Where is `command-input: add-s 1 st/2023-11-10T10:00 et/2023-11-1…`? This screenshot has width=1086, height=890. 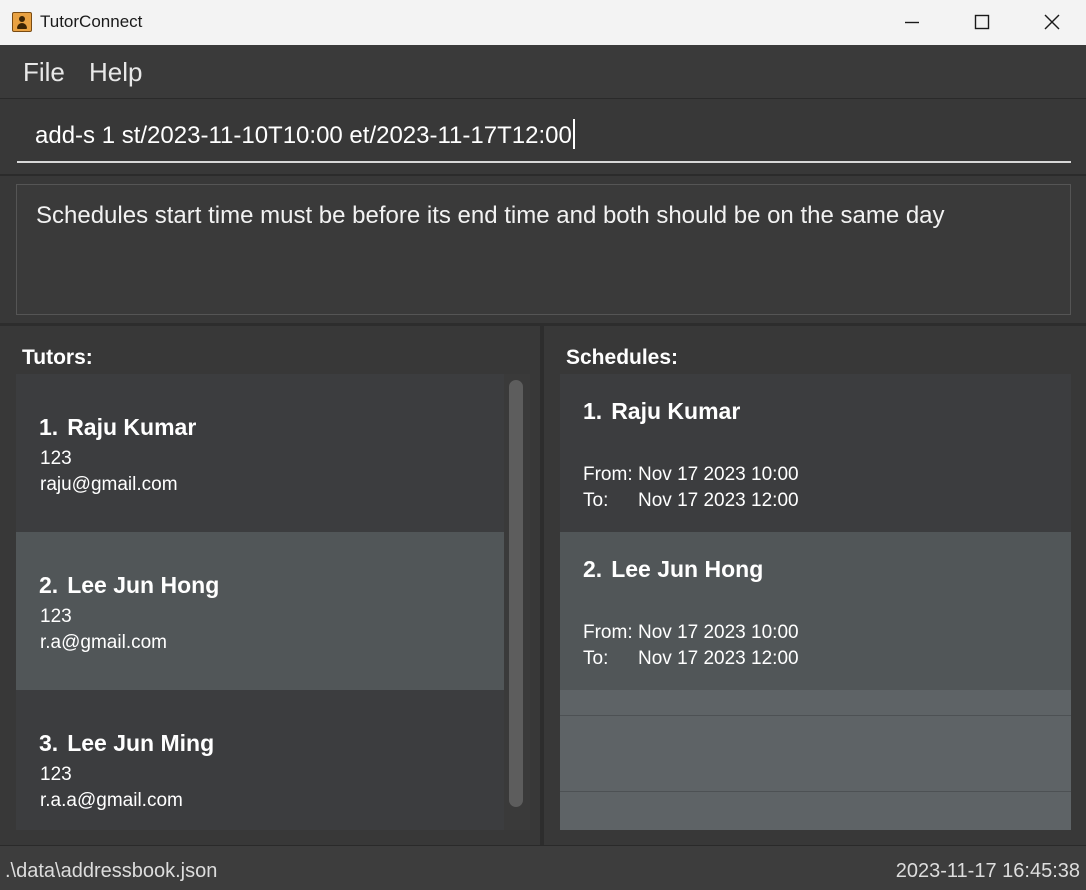 command-input: add-s 1 st/2023-11-10T10:00 et/2023-11-1… is located at coordinates (544, 136).